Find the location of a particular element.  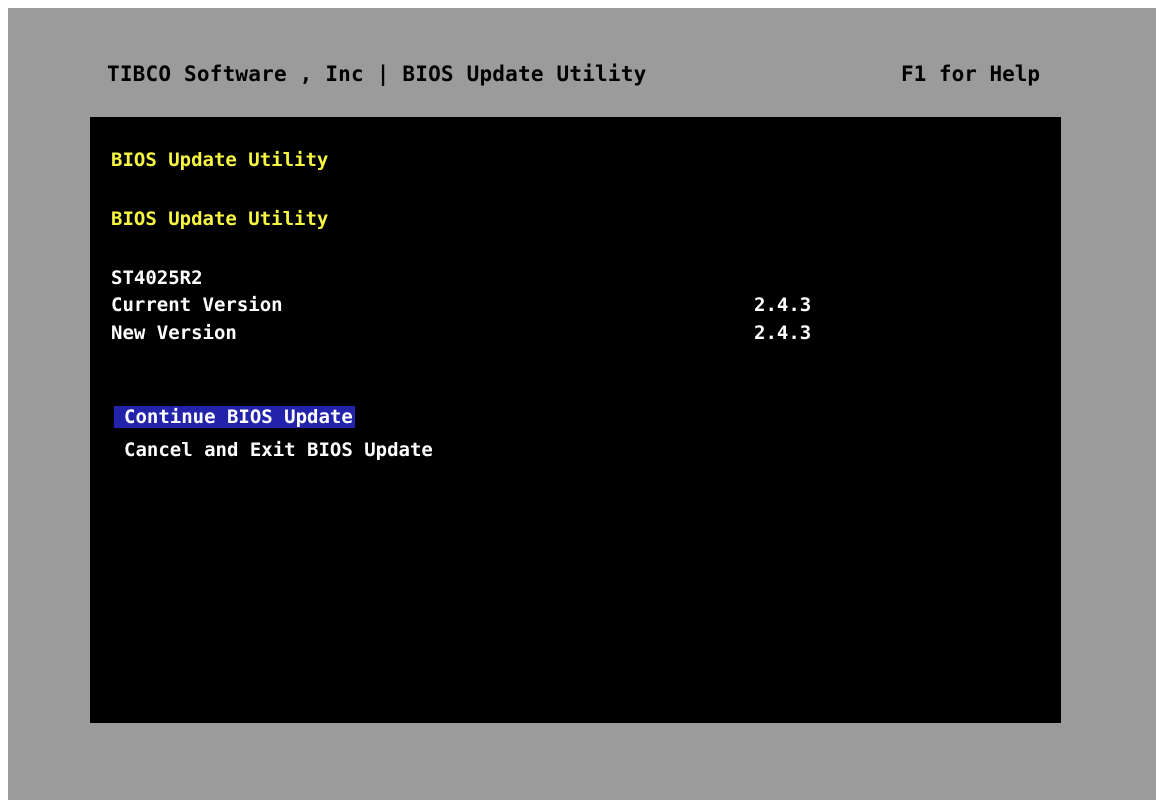

current-version-value: 2.4.3 is located at coordinates (783, 305).